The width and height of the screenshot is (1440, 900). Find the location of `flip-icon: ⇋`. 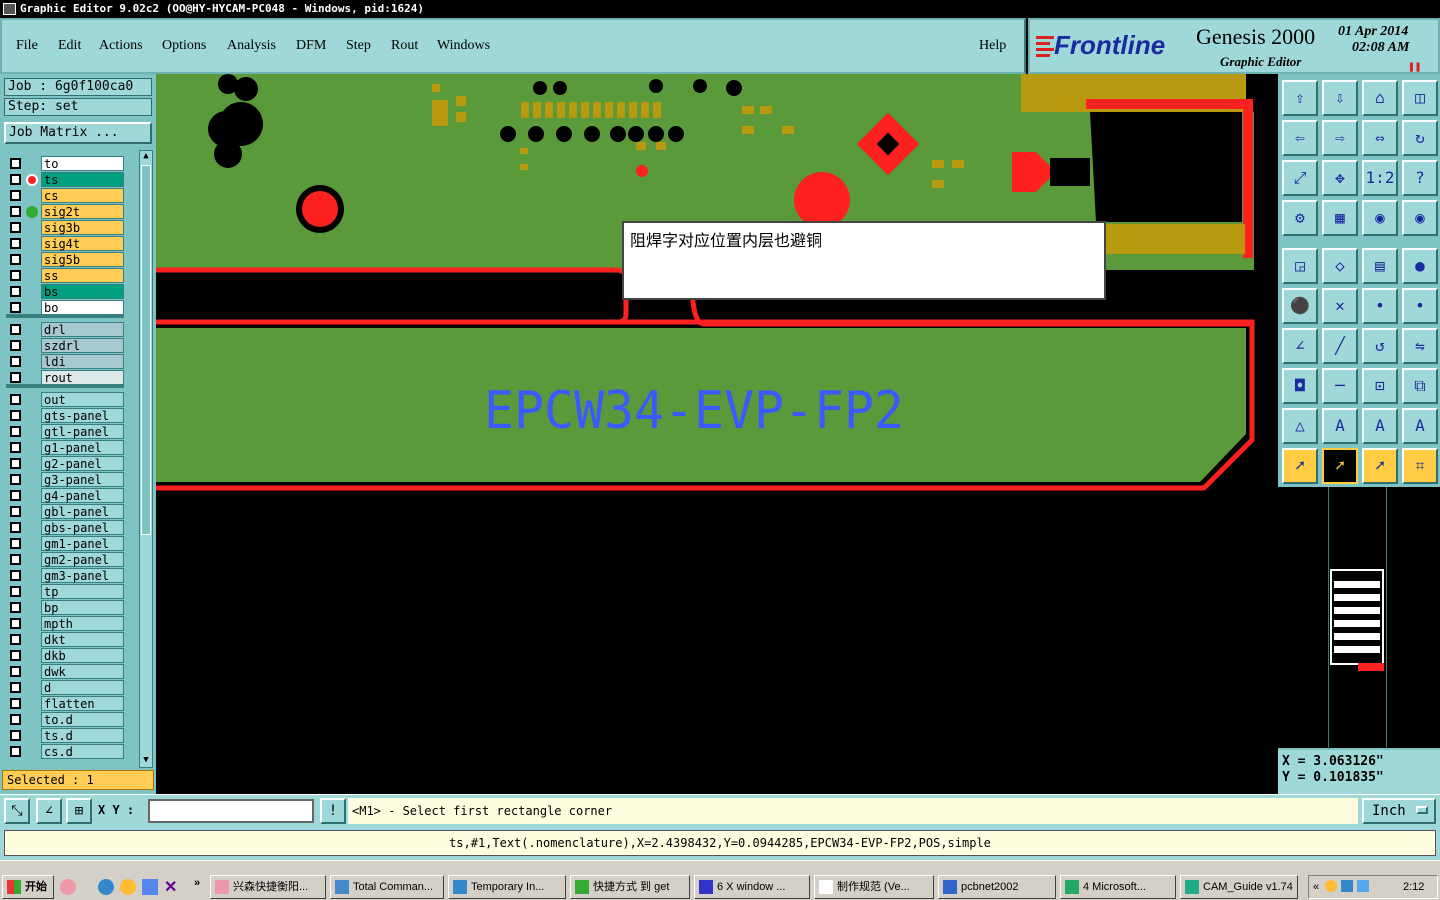

flip-icon: ⇋ is located at coordinates (1420, 346).